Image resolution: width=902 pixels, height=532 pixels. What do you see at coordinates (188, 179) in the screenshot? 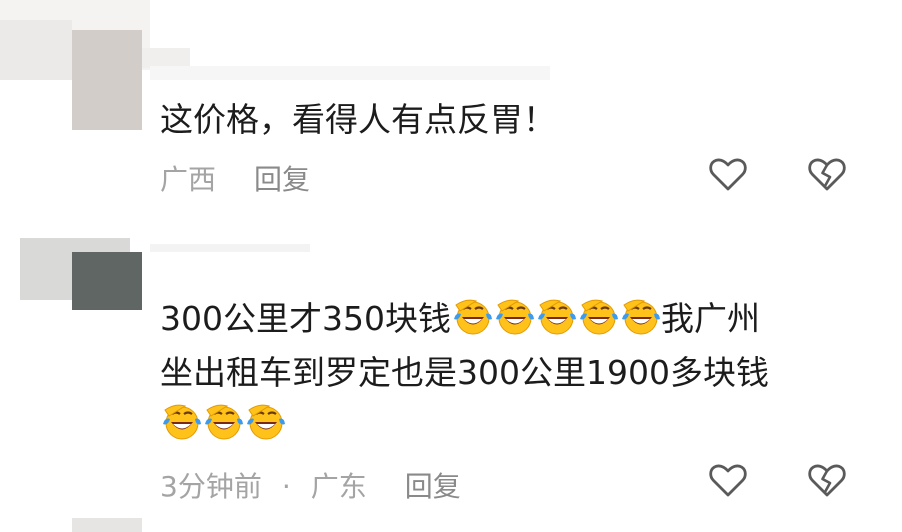
I see `location-label: 广西` at bounding box center [188, 179].